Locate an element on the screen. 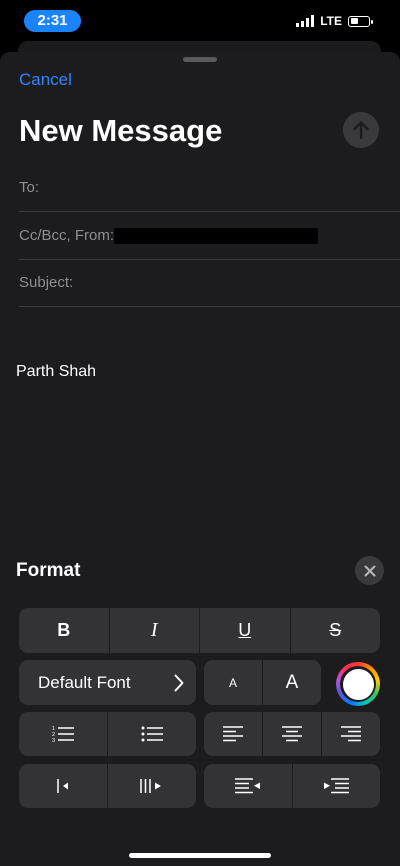 The width and height of the screenshot is (400, 866). status-bar: 2:31 LTE is located at coordinates (200, 22).